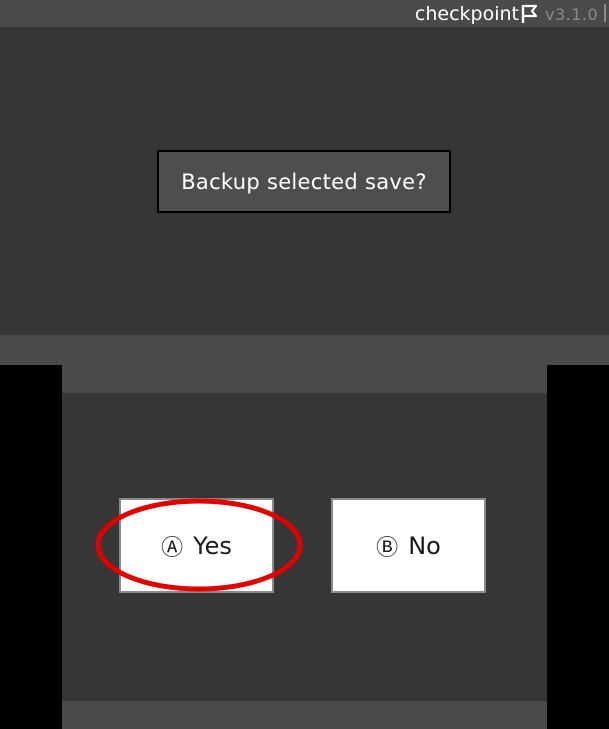 The height and width of the screenshot is (729, 609). I want to click on dialog-message: Backup selected save?, so click(304, 181).